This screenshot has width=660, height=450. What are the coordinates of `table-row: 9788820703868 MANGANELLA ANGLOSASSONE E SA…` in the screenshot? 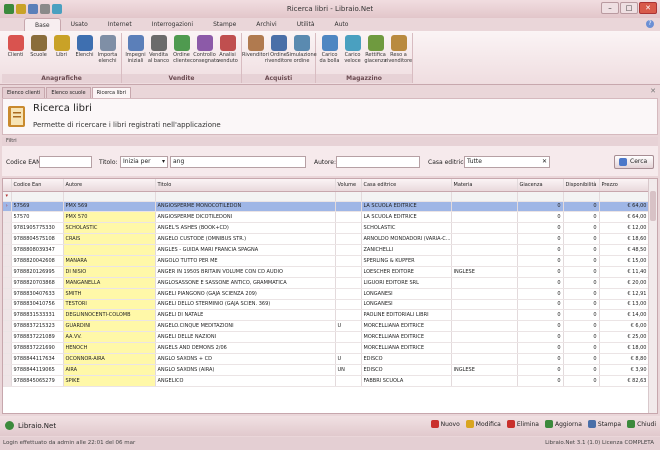 It's located at (326, 283).